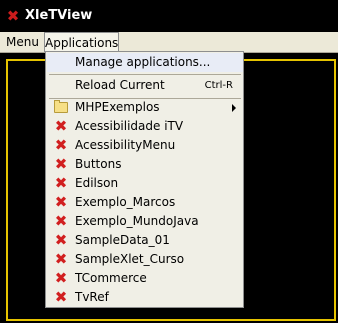 The height and width of the screenshot is (323, 338). Describe the element at coordinates (98, 164) in the screenshot. I see `menu-item-label: Buttons` at that location.